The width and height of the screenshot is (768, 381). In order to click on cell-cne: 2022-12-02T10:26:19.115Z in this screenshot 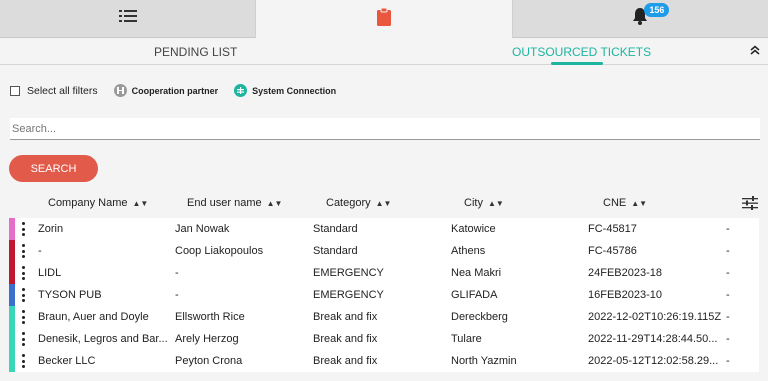, I will do `click(655, 317)`.